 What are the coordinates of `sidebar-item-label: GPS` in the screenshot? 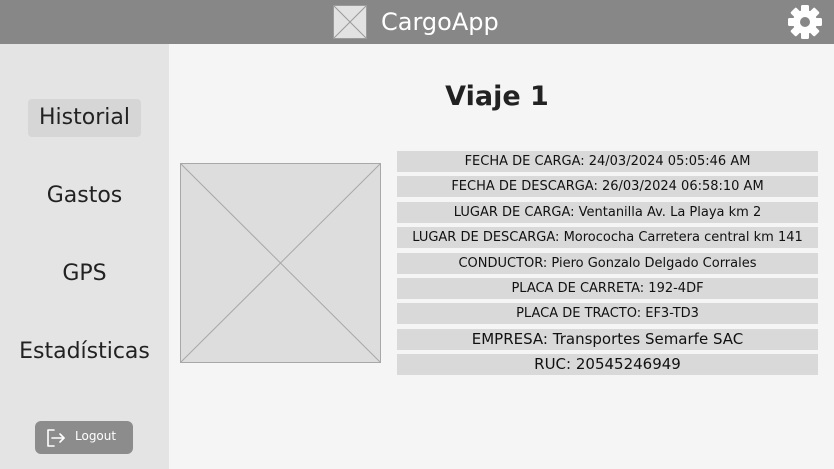 It's located at (84, 273).